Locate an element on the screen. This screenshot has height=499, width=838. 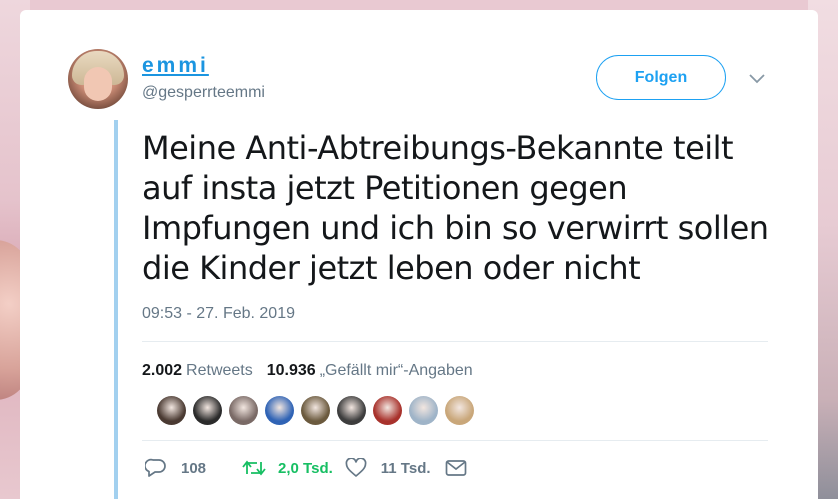
follow-button: Folgen is located at coordinates (661, 77).